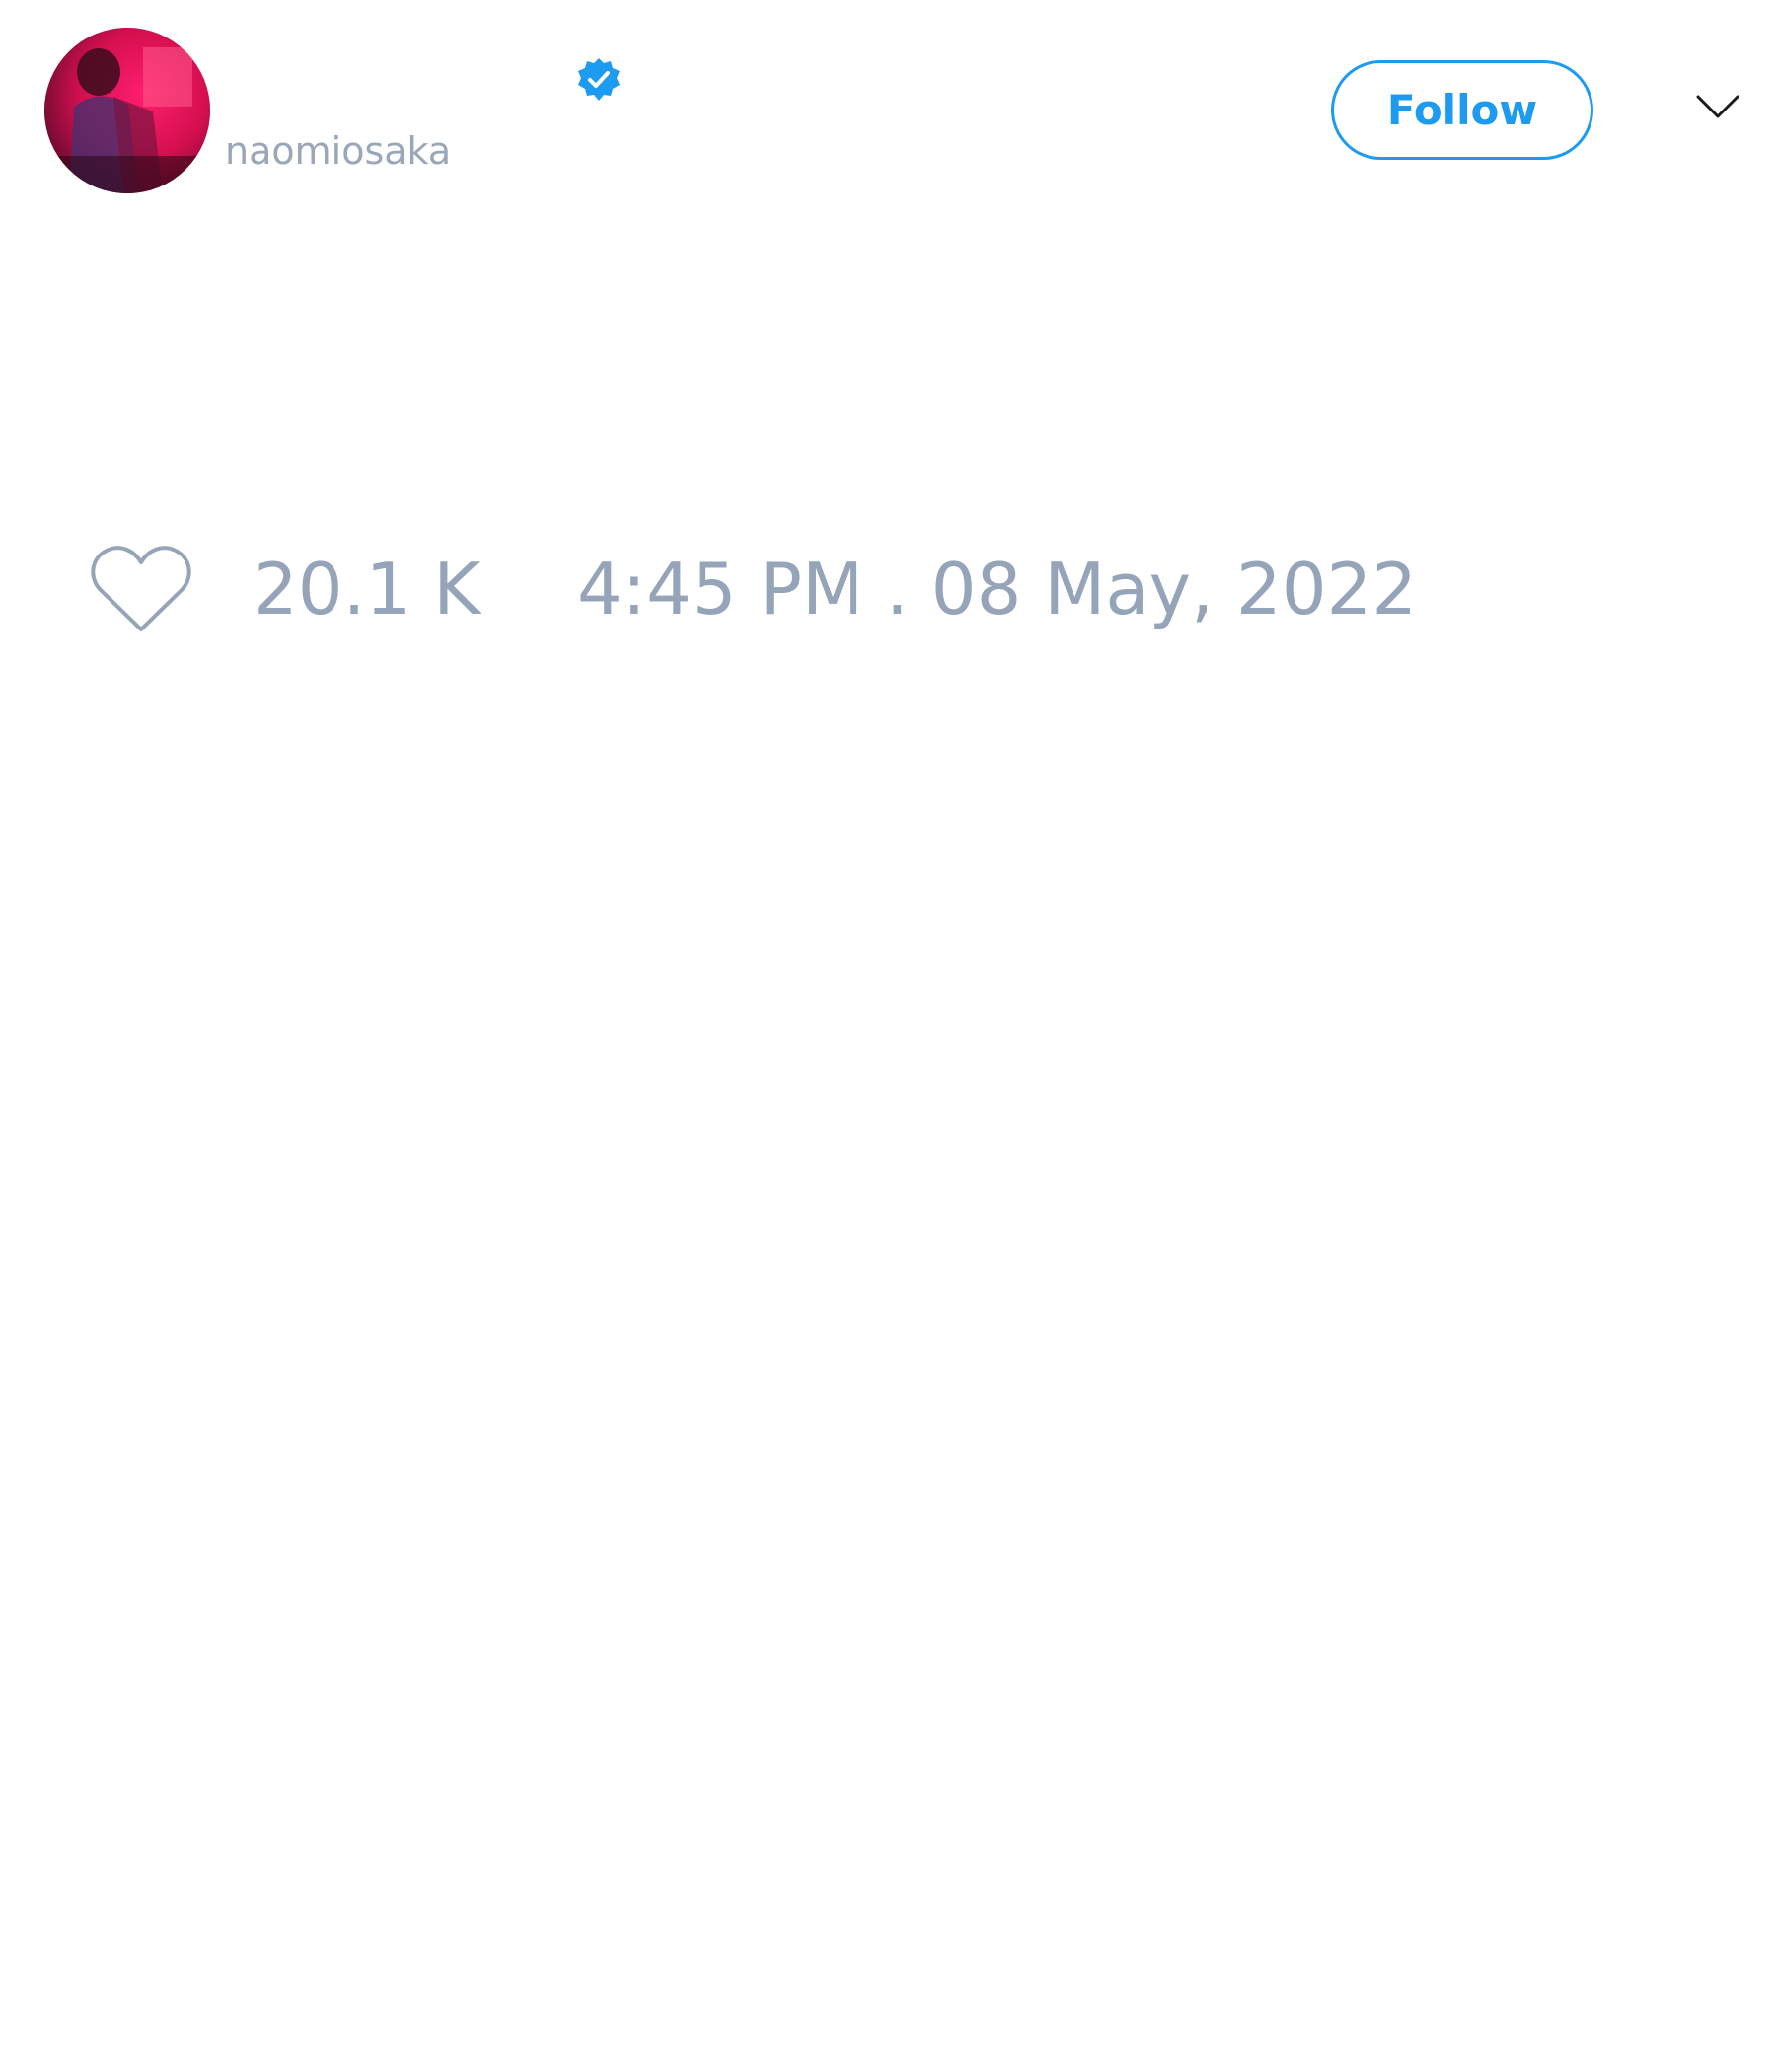  Describe the element at coordinates (1718, 106) in the screenshot. I see `chevron-down-icon` at that location.